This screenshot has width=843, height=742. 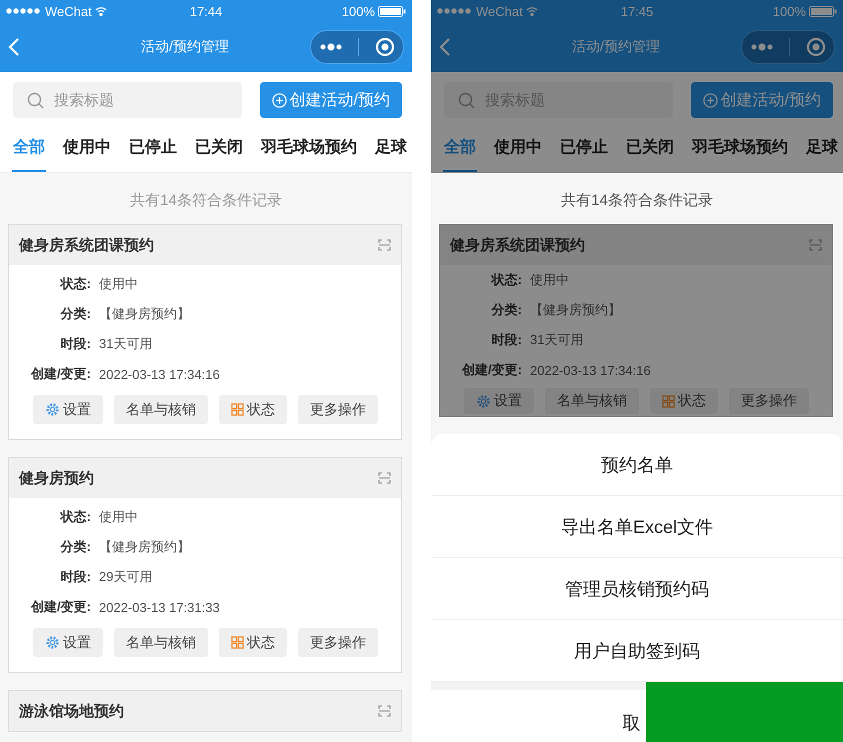 What do you see at coordinates (637, 589) in the screenshot?
I see `sheet-option: 管理员核销预约码` at bounding box center [637, 589].